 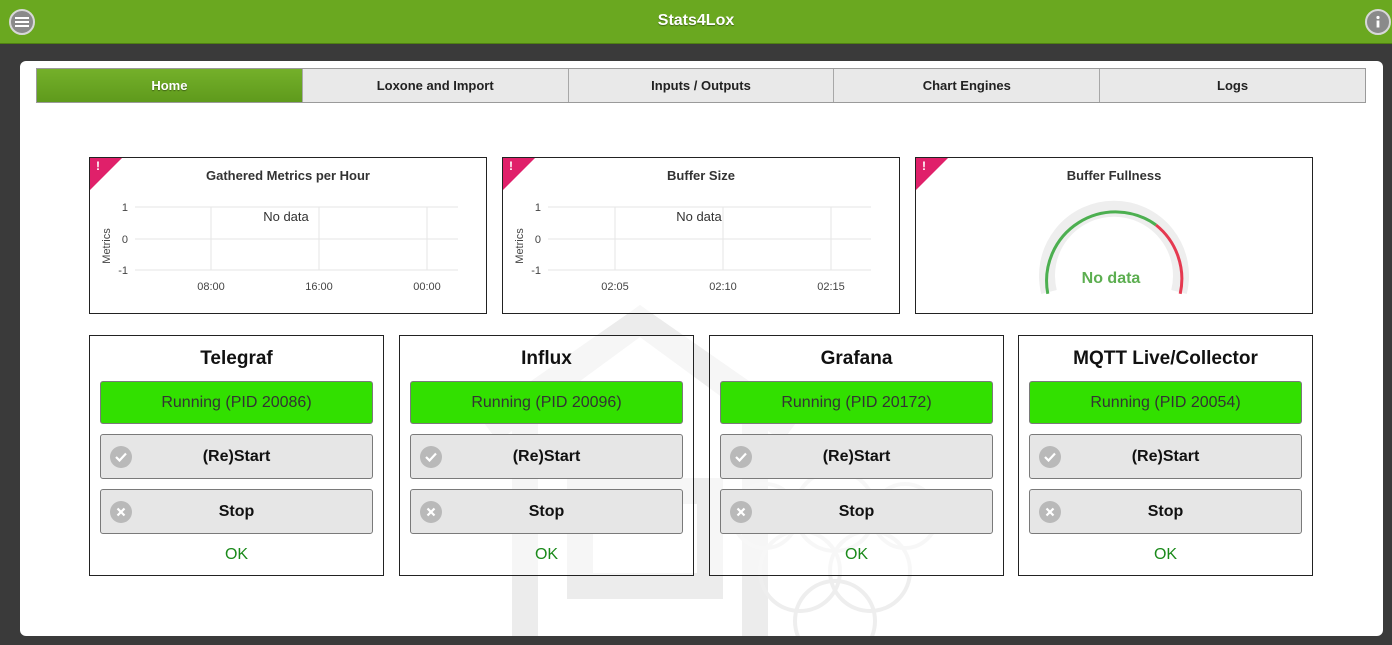 I want to click on service-name: Influx, so click(x=546, y=358).